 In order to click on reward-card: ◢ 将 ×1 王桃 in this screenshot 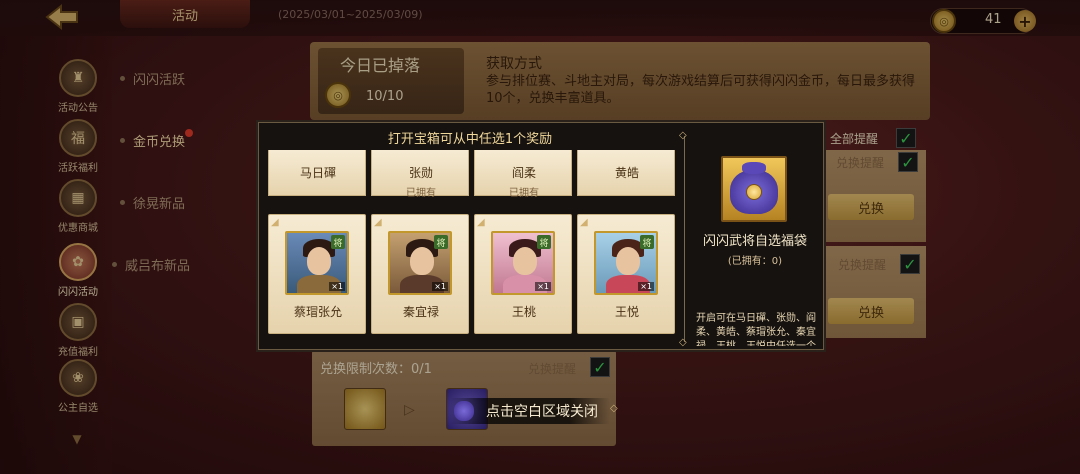, I will do `click(523, 274)`.